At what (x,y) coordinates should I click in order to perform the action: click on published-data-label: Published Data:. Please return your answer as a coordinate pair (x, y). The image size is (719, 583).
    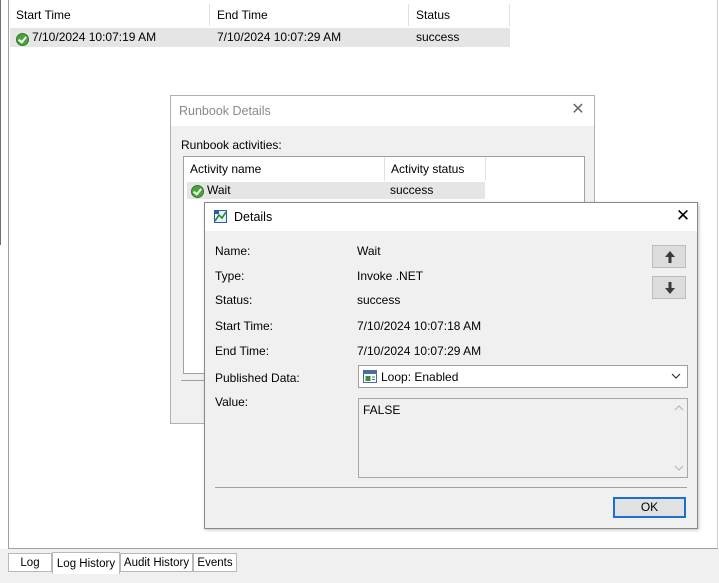
    Looking at the image, I should click on (257, 378).